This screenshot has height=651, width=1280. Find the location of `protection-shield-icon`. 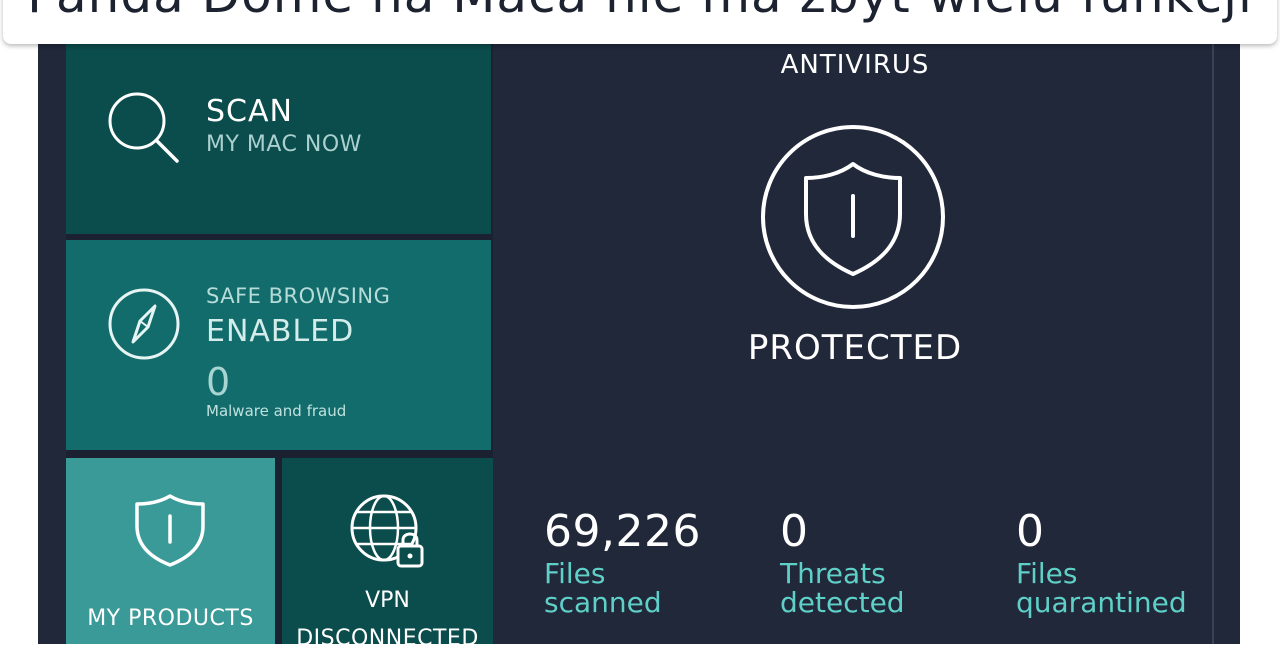

protection-shield-icon is located at coordinates (853, 219).